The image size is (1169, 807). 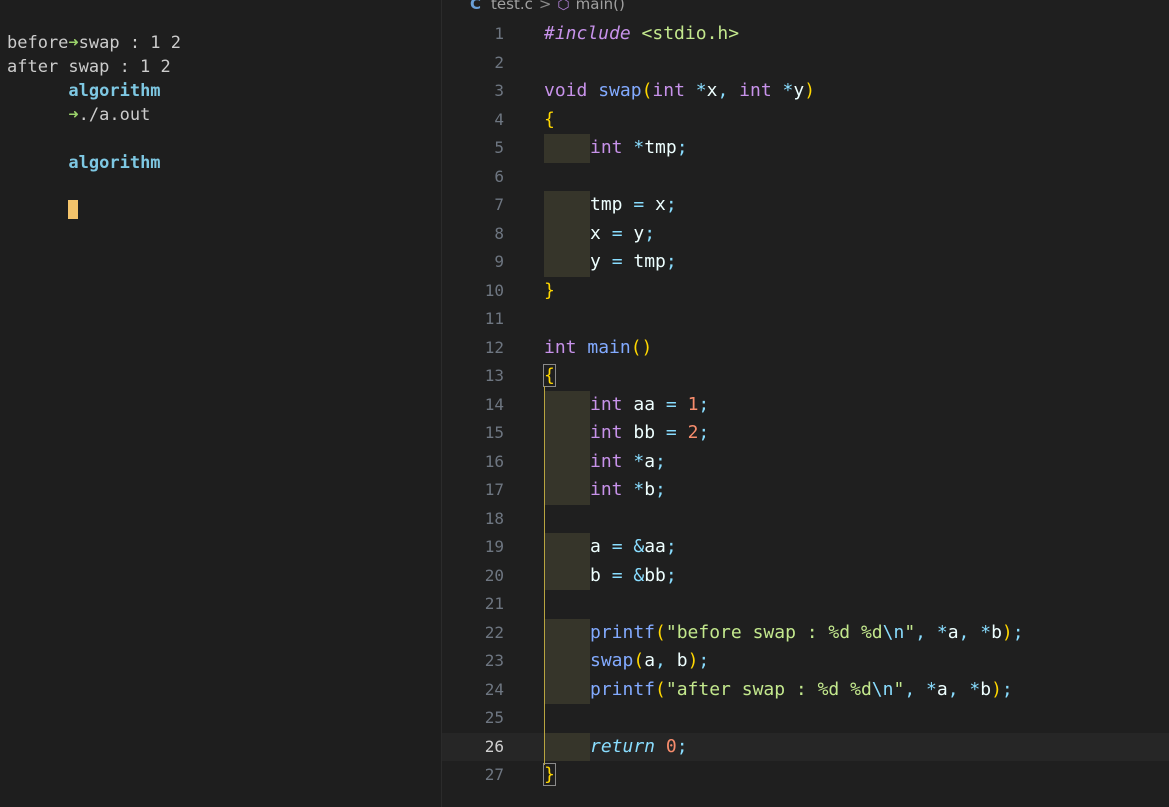 What do you see at coordinates (805, 319) in the screenshot?
I see `code-line: 11` at bounding box center [805, 319].